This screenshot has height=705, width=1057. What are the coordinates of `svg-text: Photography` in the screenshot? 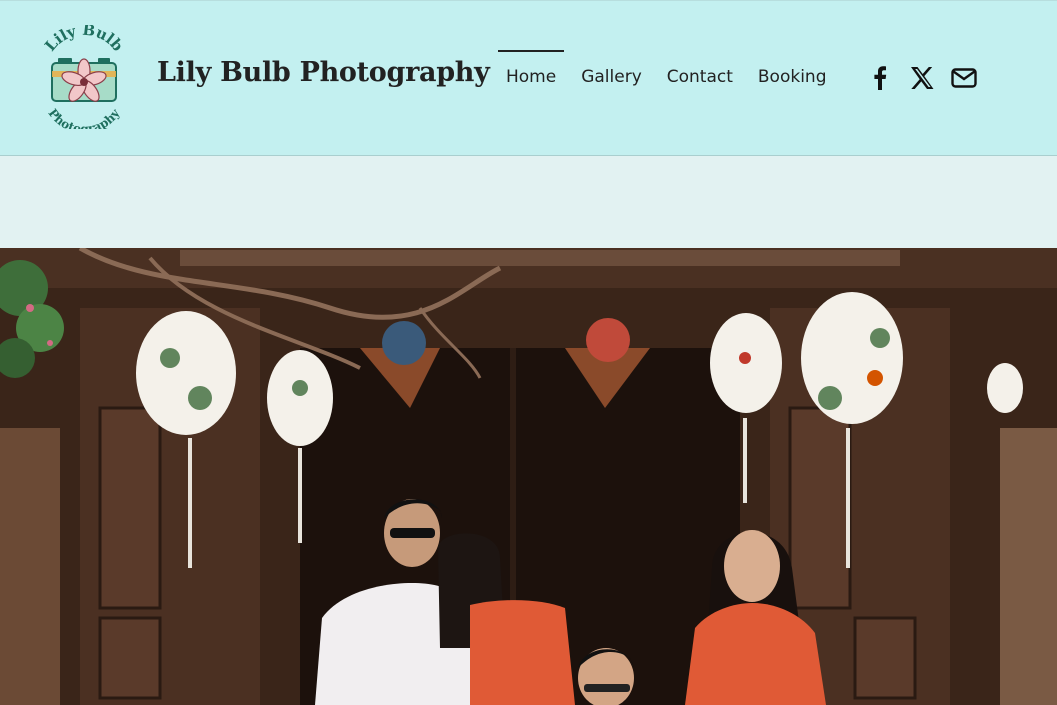 It's located at (85, 117).